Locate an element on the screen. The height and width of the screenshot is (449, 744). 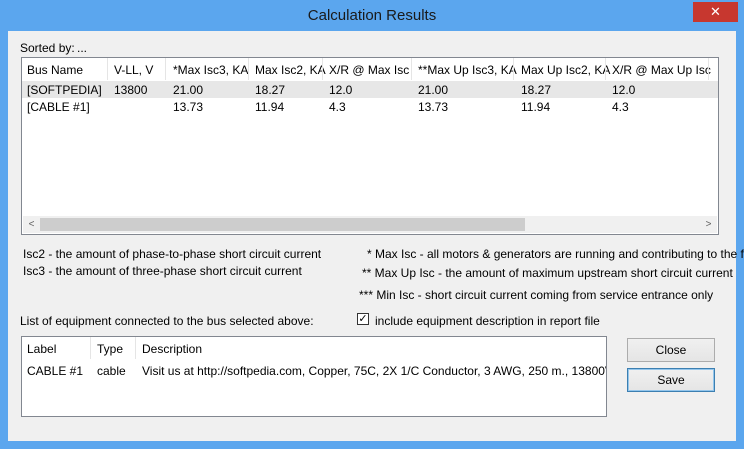
cell-max-up-isc3: 13.73 is located at coordinates (433, 107).